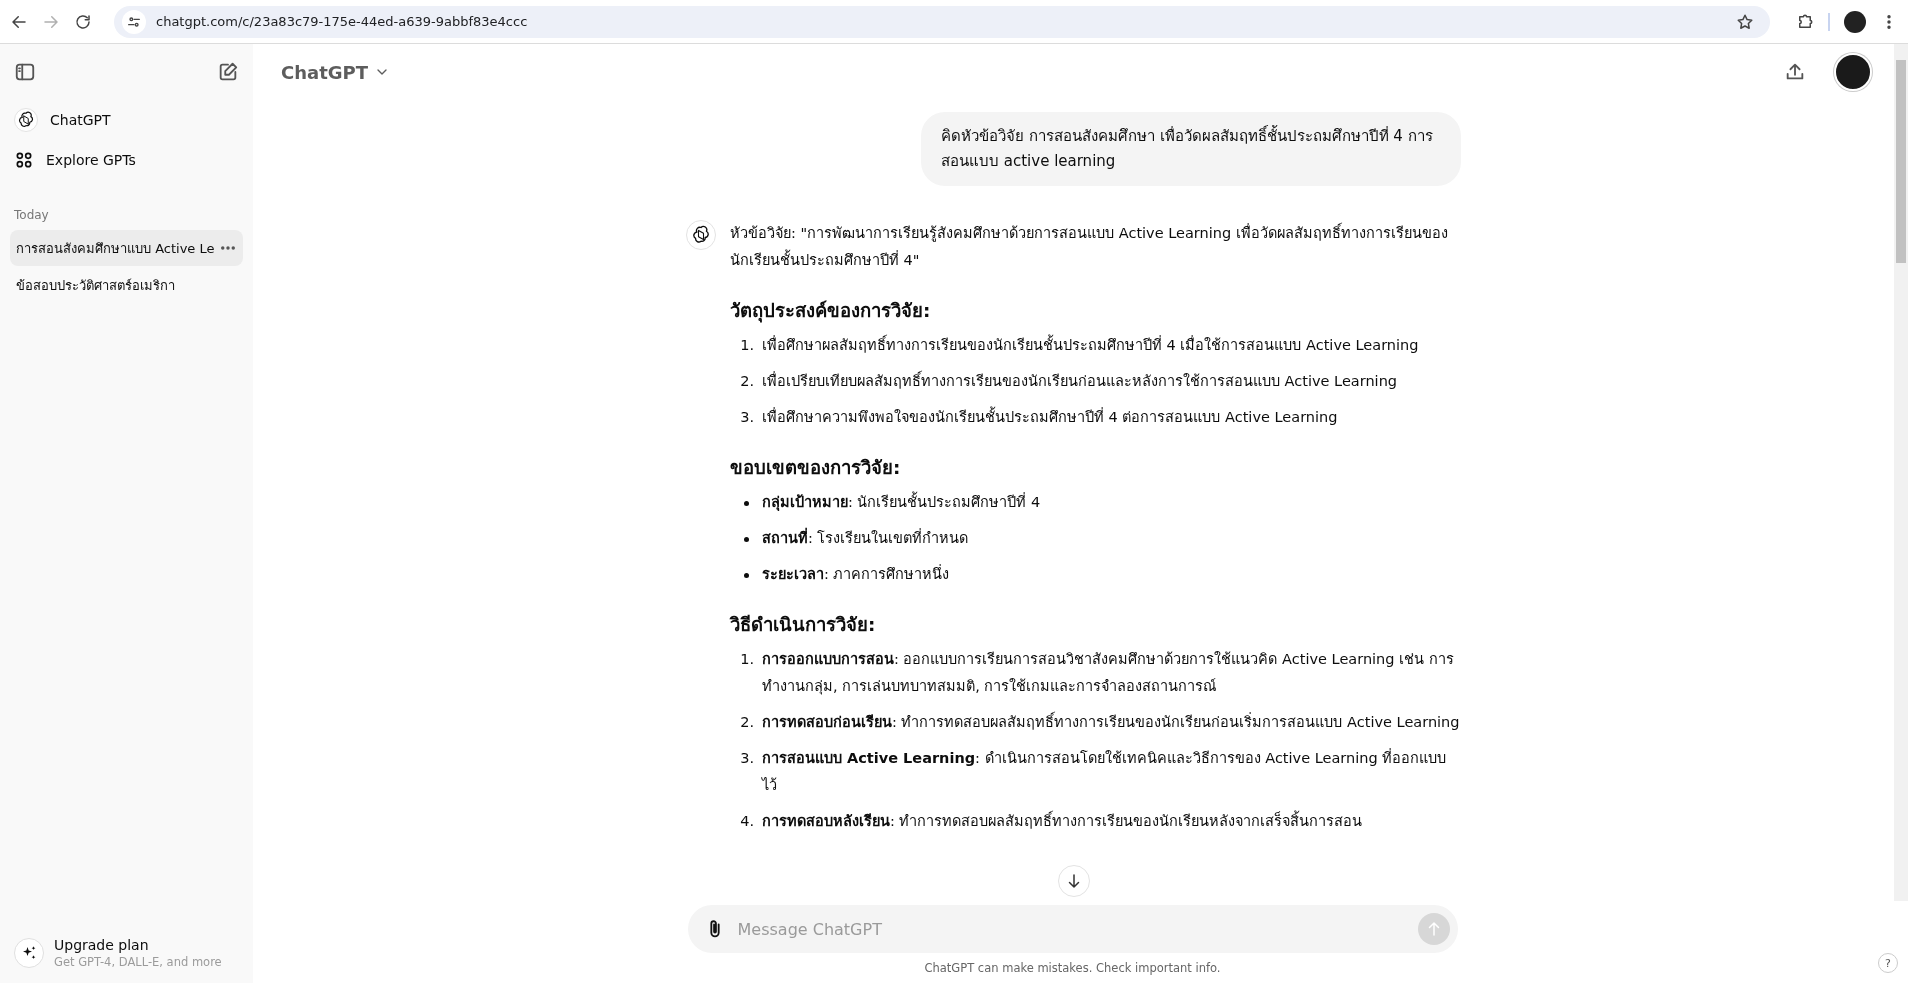 The width and height of the screenshot is (1908, 983). What do you see at coordinates (942, 21) in the screenshot?
I see `address-bar: chatgpt.com/c/23a83c79-175e-44ed-a639-9abbf83e4ccc` at bounding box center [942, 21].